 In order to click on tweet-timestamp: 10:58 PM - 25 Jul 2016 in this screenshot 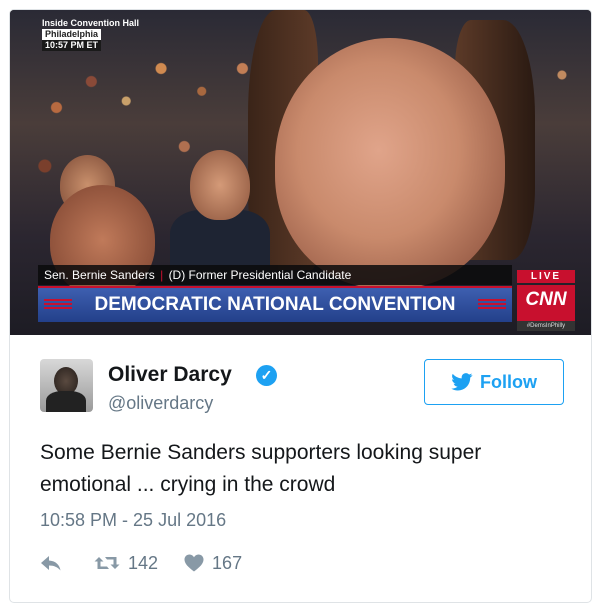, I will do `click(133, 520)`.